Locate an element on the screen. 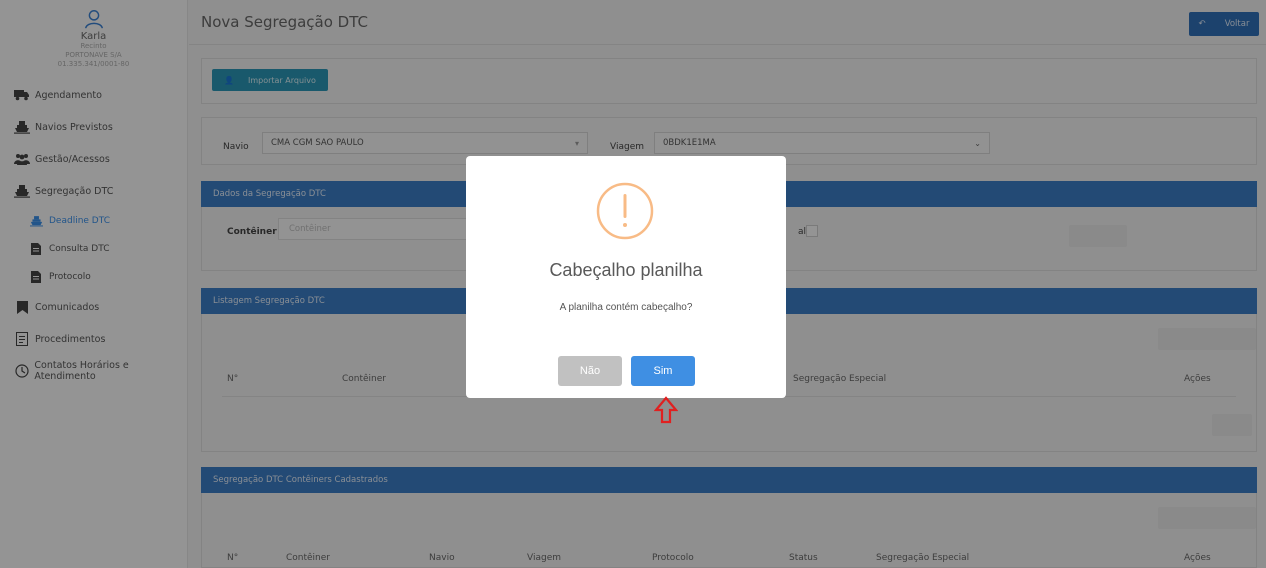  dialog-title: Cabeçalho planilha is located at coordinates (626, 270).